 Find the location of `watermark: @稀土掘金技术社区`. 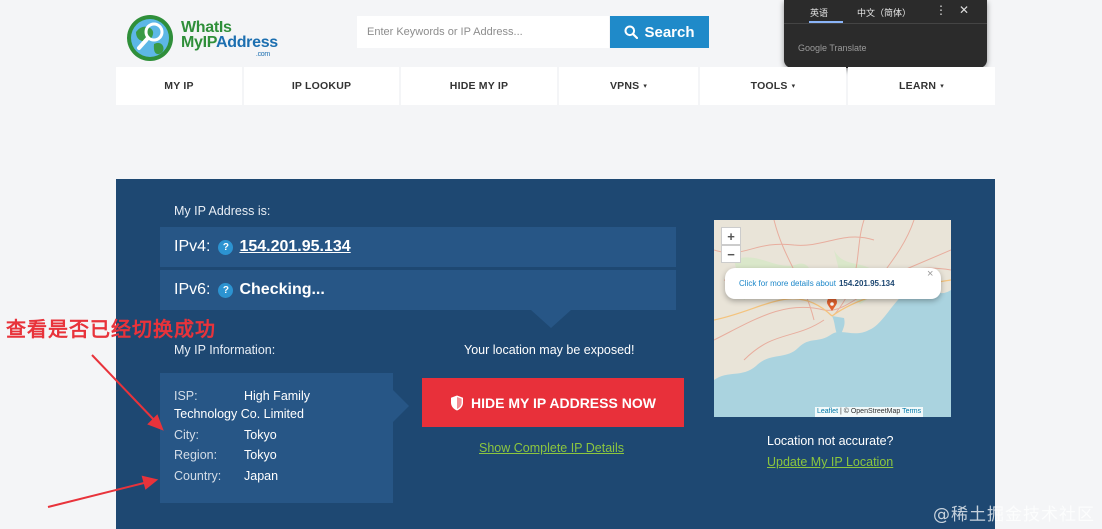

watermark: @稀土掘金技术社区 is located at coordinates (1014, 515).